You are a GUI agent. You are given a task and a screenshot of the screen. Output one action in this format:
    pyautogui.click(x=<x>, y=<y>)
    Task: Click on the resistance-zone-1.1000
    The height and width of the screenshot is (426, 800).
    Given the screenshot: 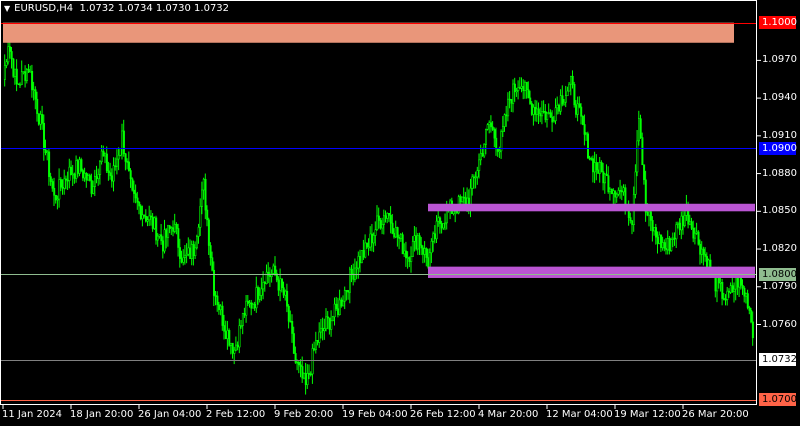 What is the action you would take?
    pyautogui.click(x=368, y=32)
    